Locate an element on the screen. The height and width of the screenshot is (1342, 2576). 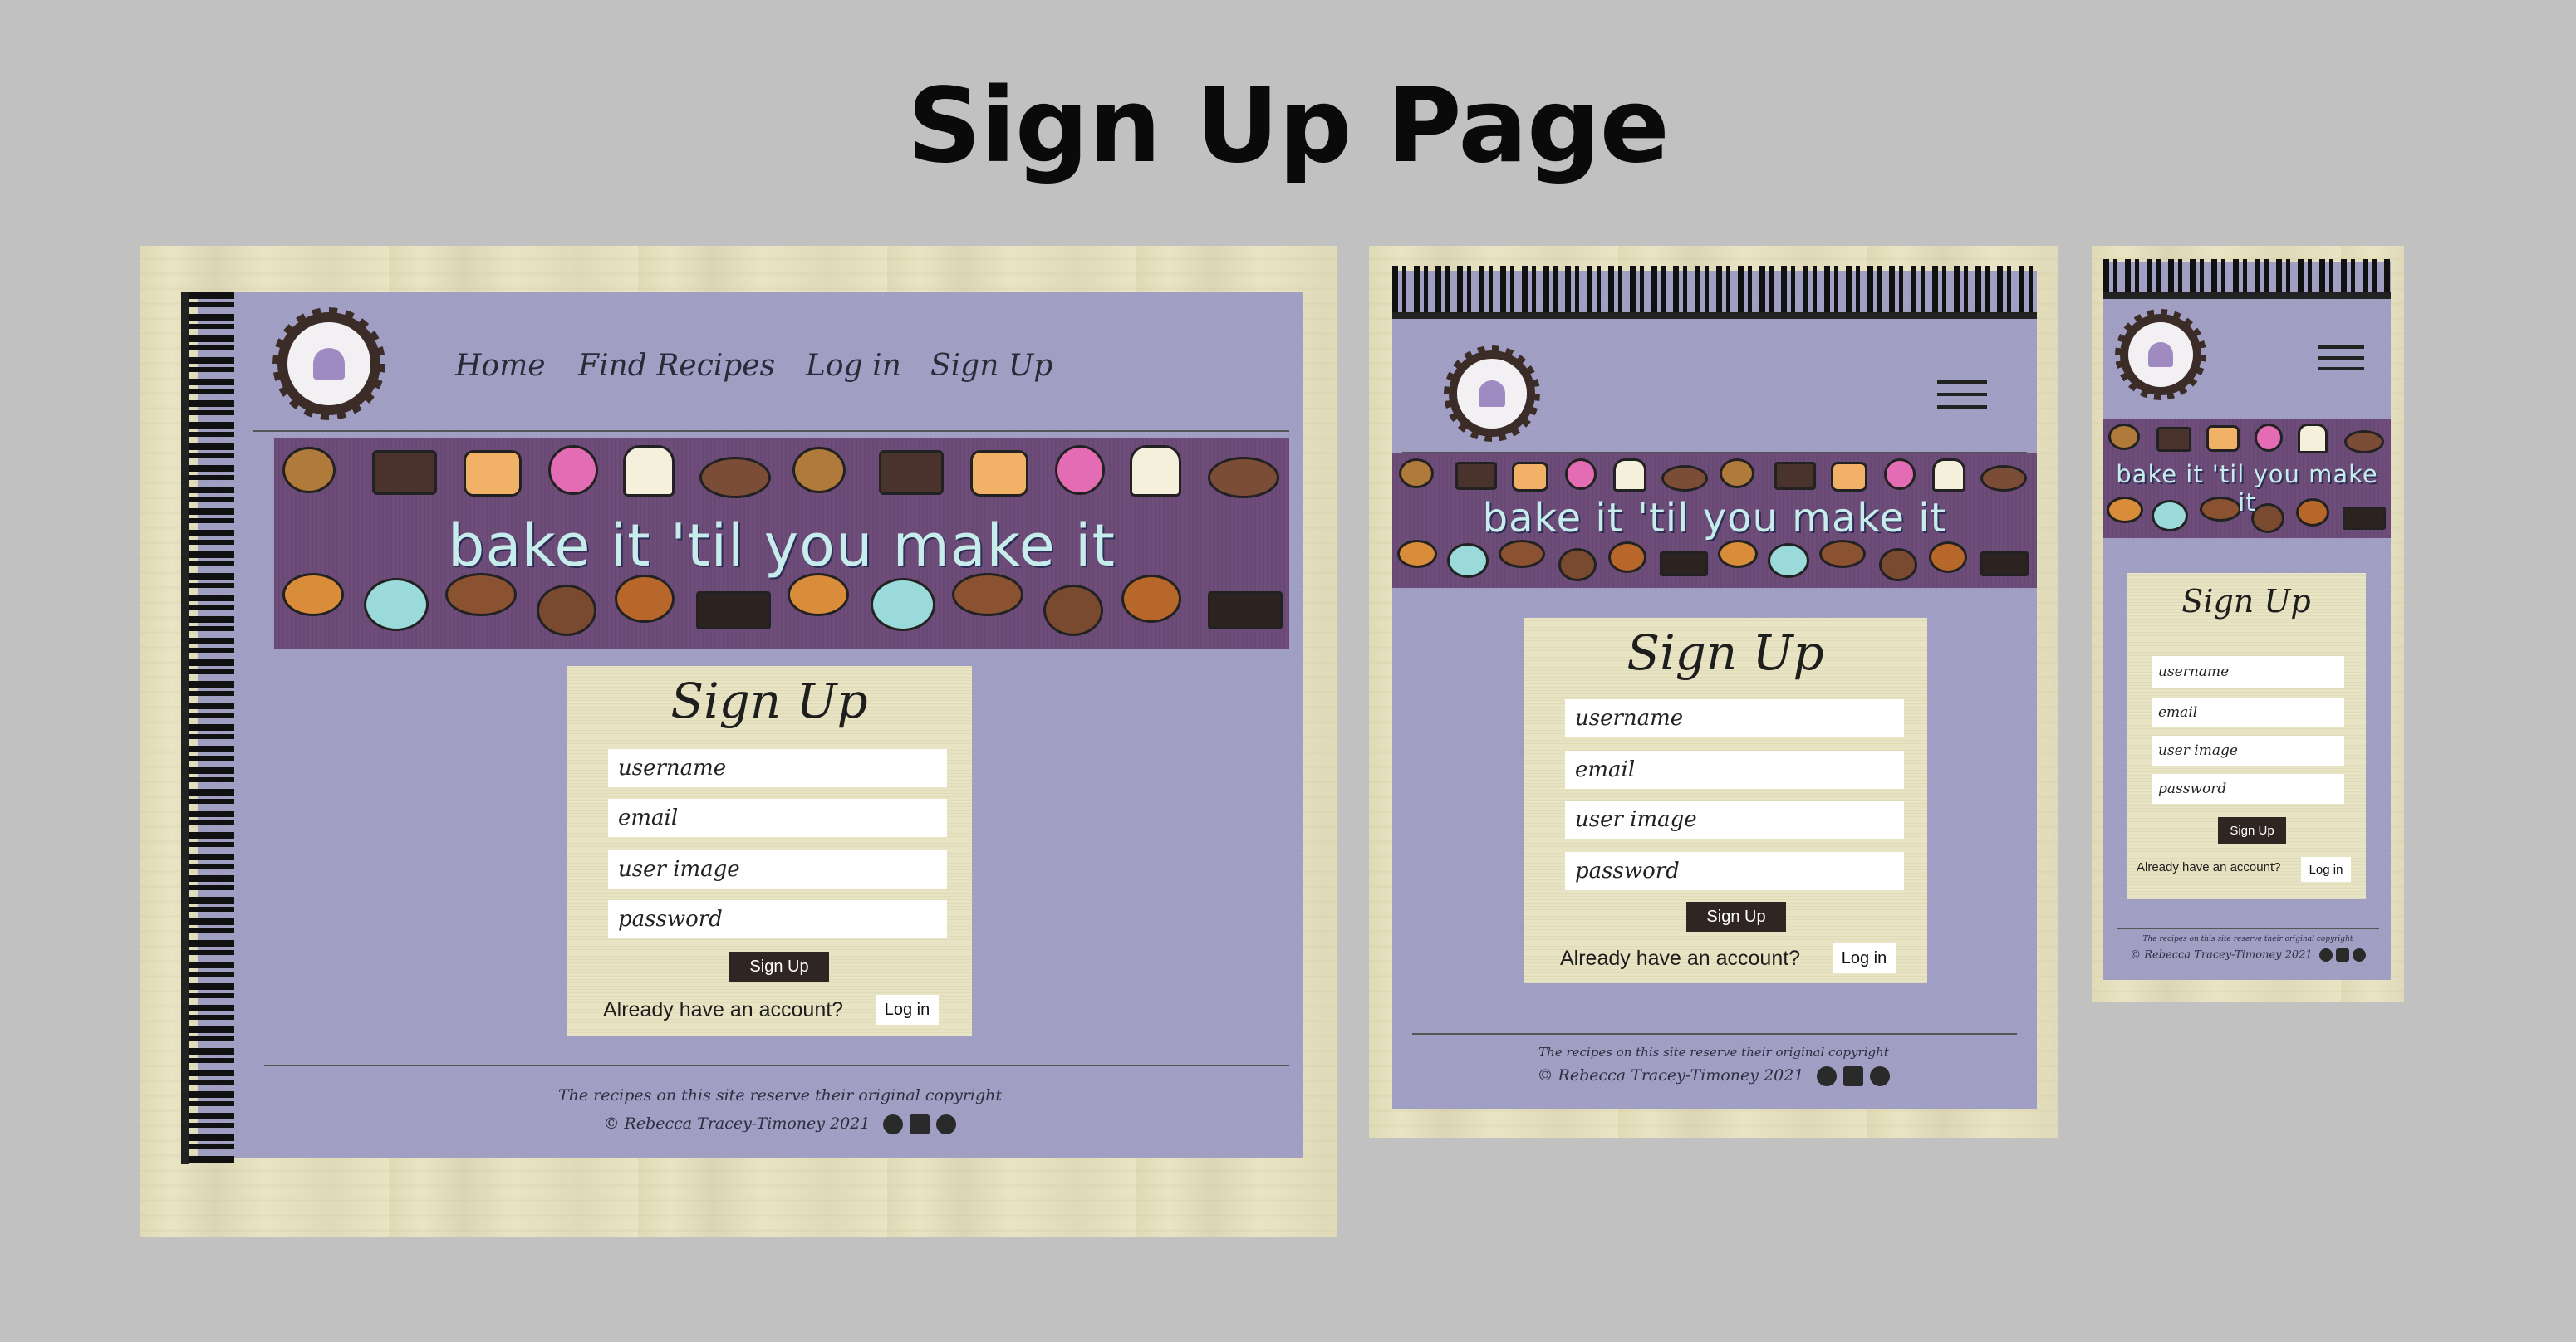
nav-sign-up: Sign Up is located at coordinates (991, 366).